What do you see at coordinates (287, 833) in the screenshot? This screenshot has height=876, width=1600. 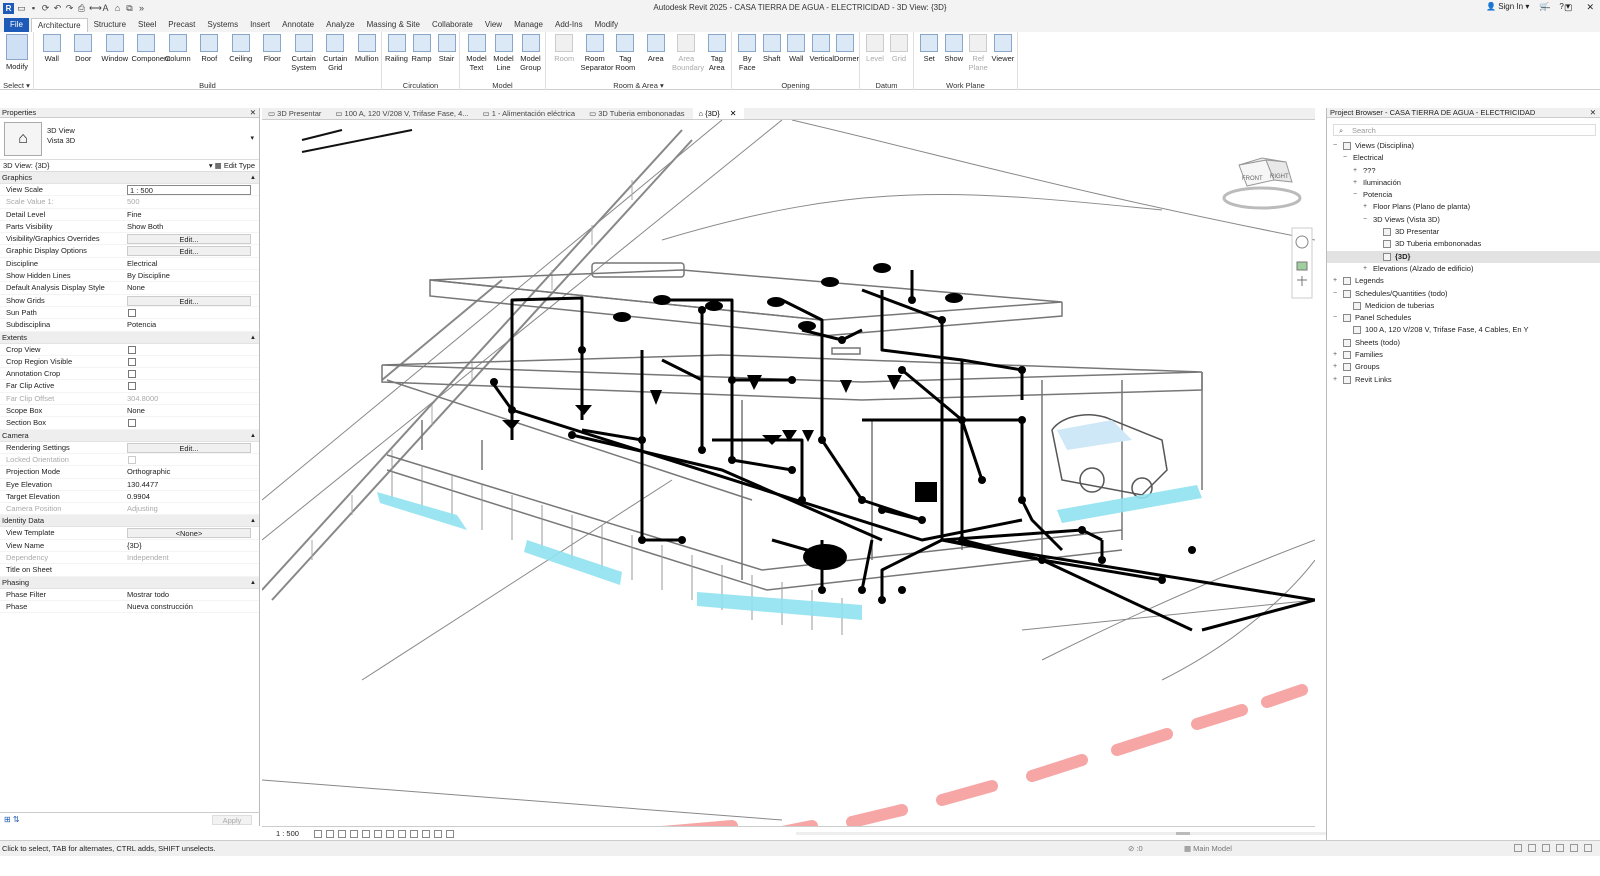 I see `view-scale: 1 : 500` at bounding box center [287, 833].